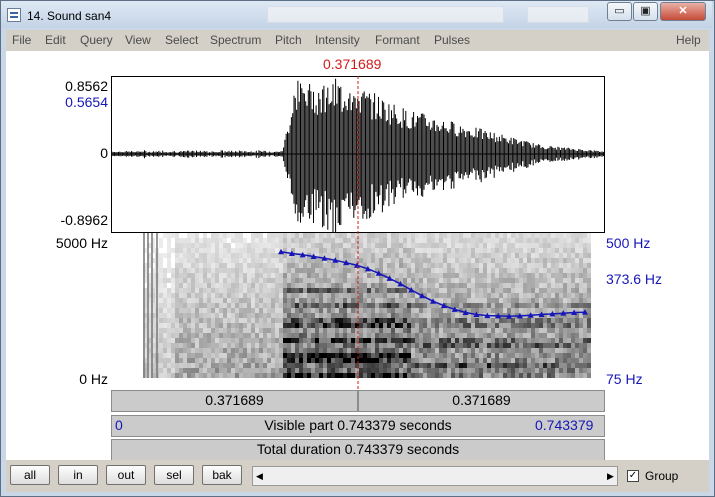 The image size is (715, 497). I want to click on zoom-back-button: bak, so click(222, 475).